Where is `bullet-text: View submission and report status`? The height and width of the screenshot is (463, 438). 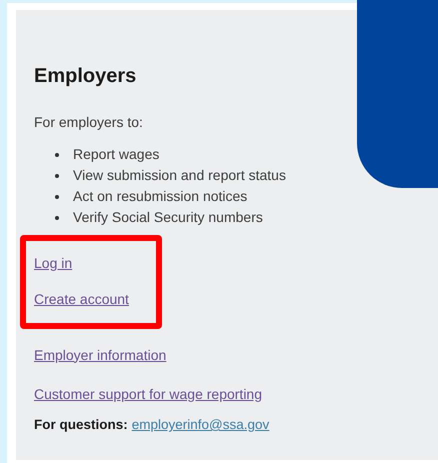 bullet-text: View submission and report status is located at coordinates (179, 175).